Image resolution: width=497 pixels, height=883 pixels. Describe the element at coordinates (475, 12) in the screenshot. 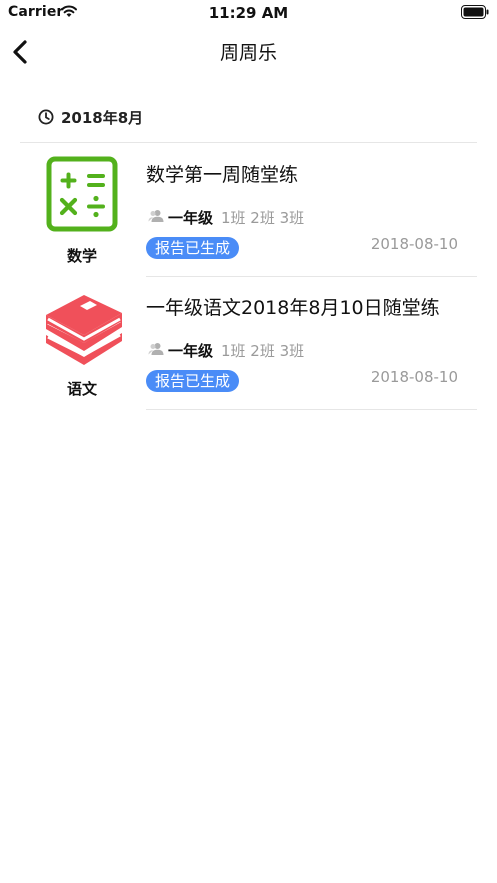

I see `battery-icon` at that location.